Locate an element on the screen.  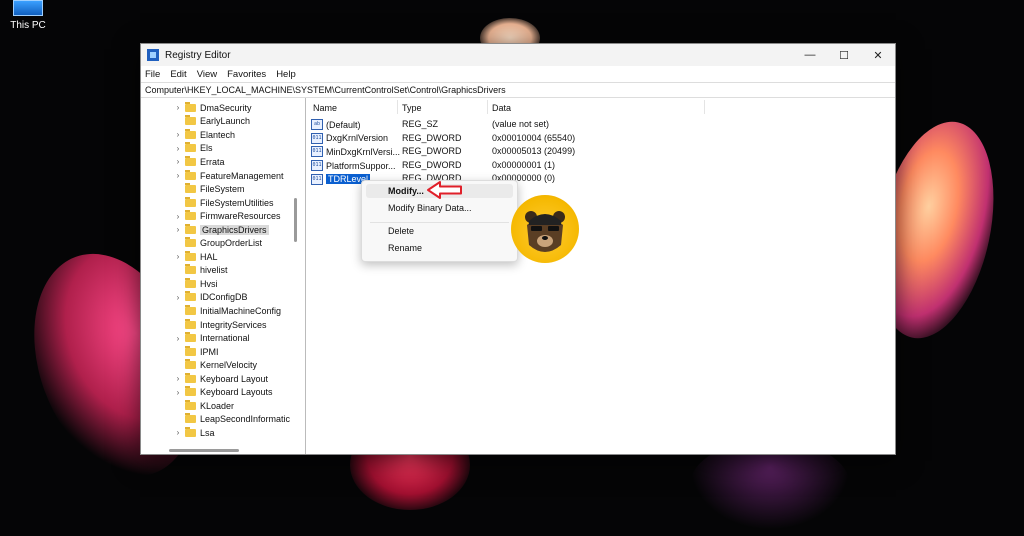
menu-separator is located at coordinates (439, 222).